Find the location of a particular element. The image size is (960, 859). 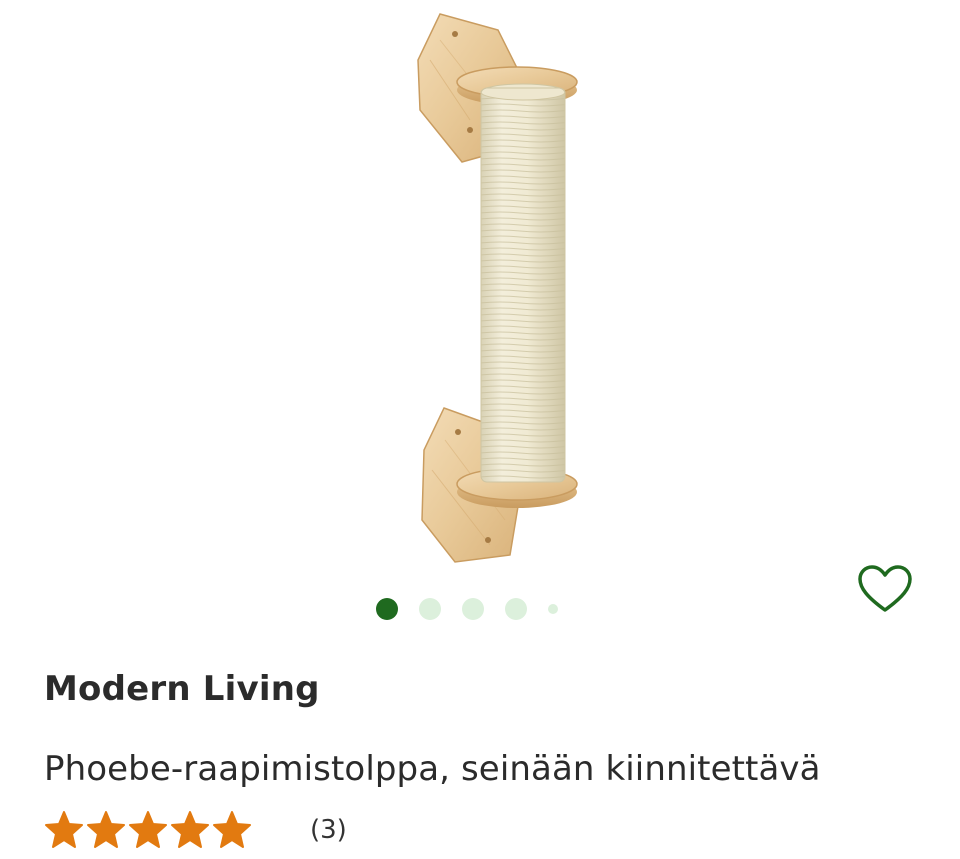

review-count: (3) is located at coordinates (328, 830).